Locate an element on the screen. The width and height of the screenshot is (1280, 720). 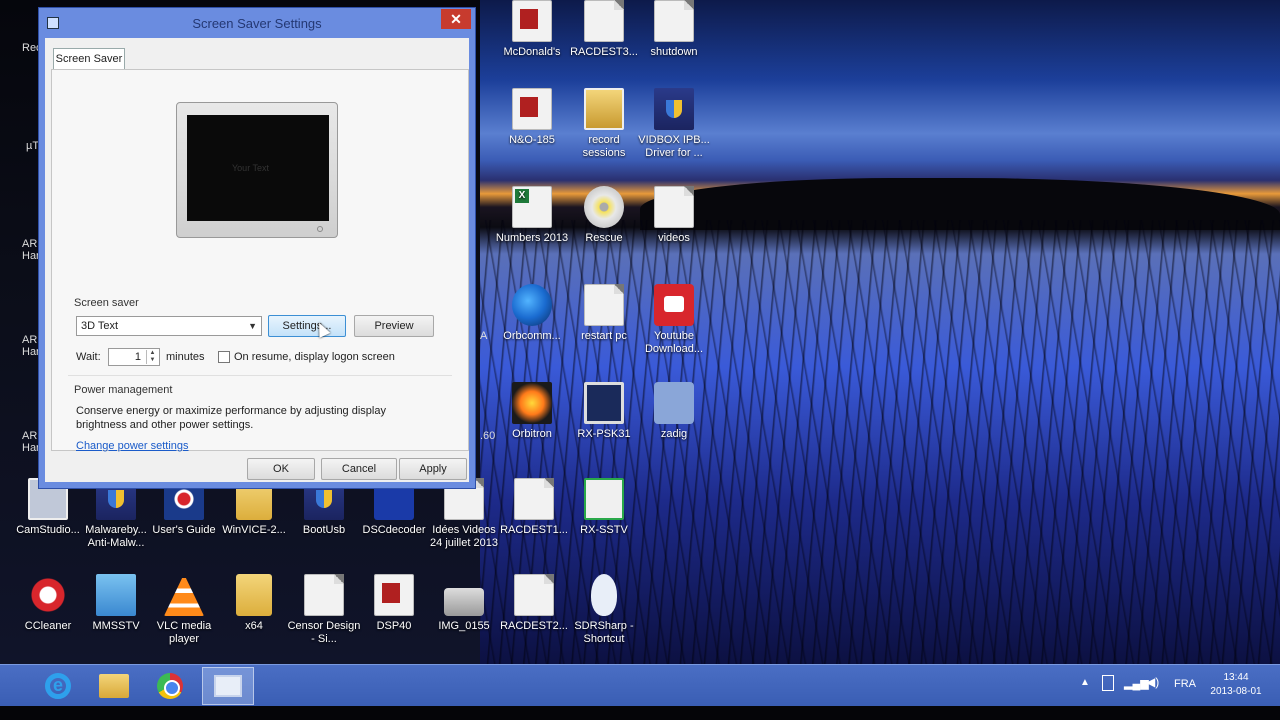
desktop-icon-videos: videos is located at coordinates (674, 215).